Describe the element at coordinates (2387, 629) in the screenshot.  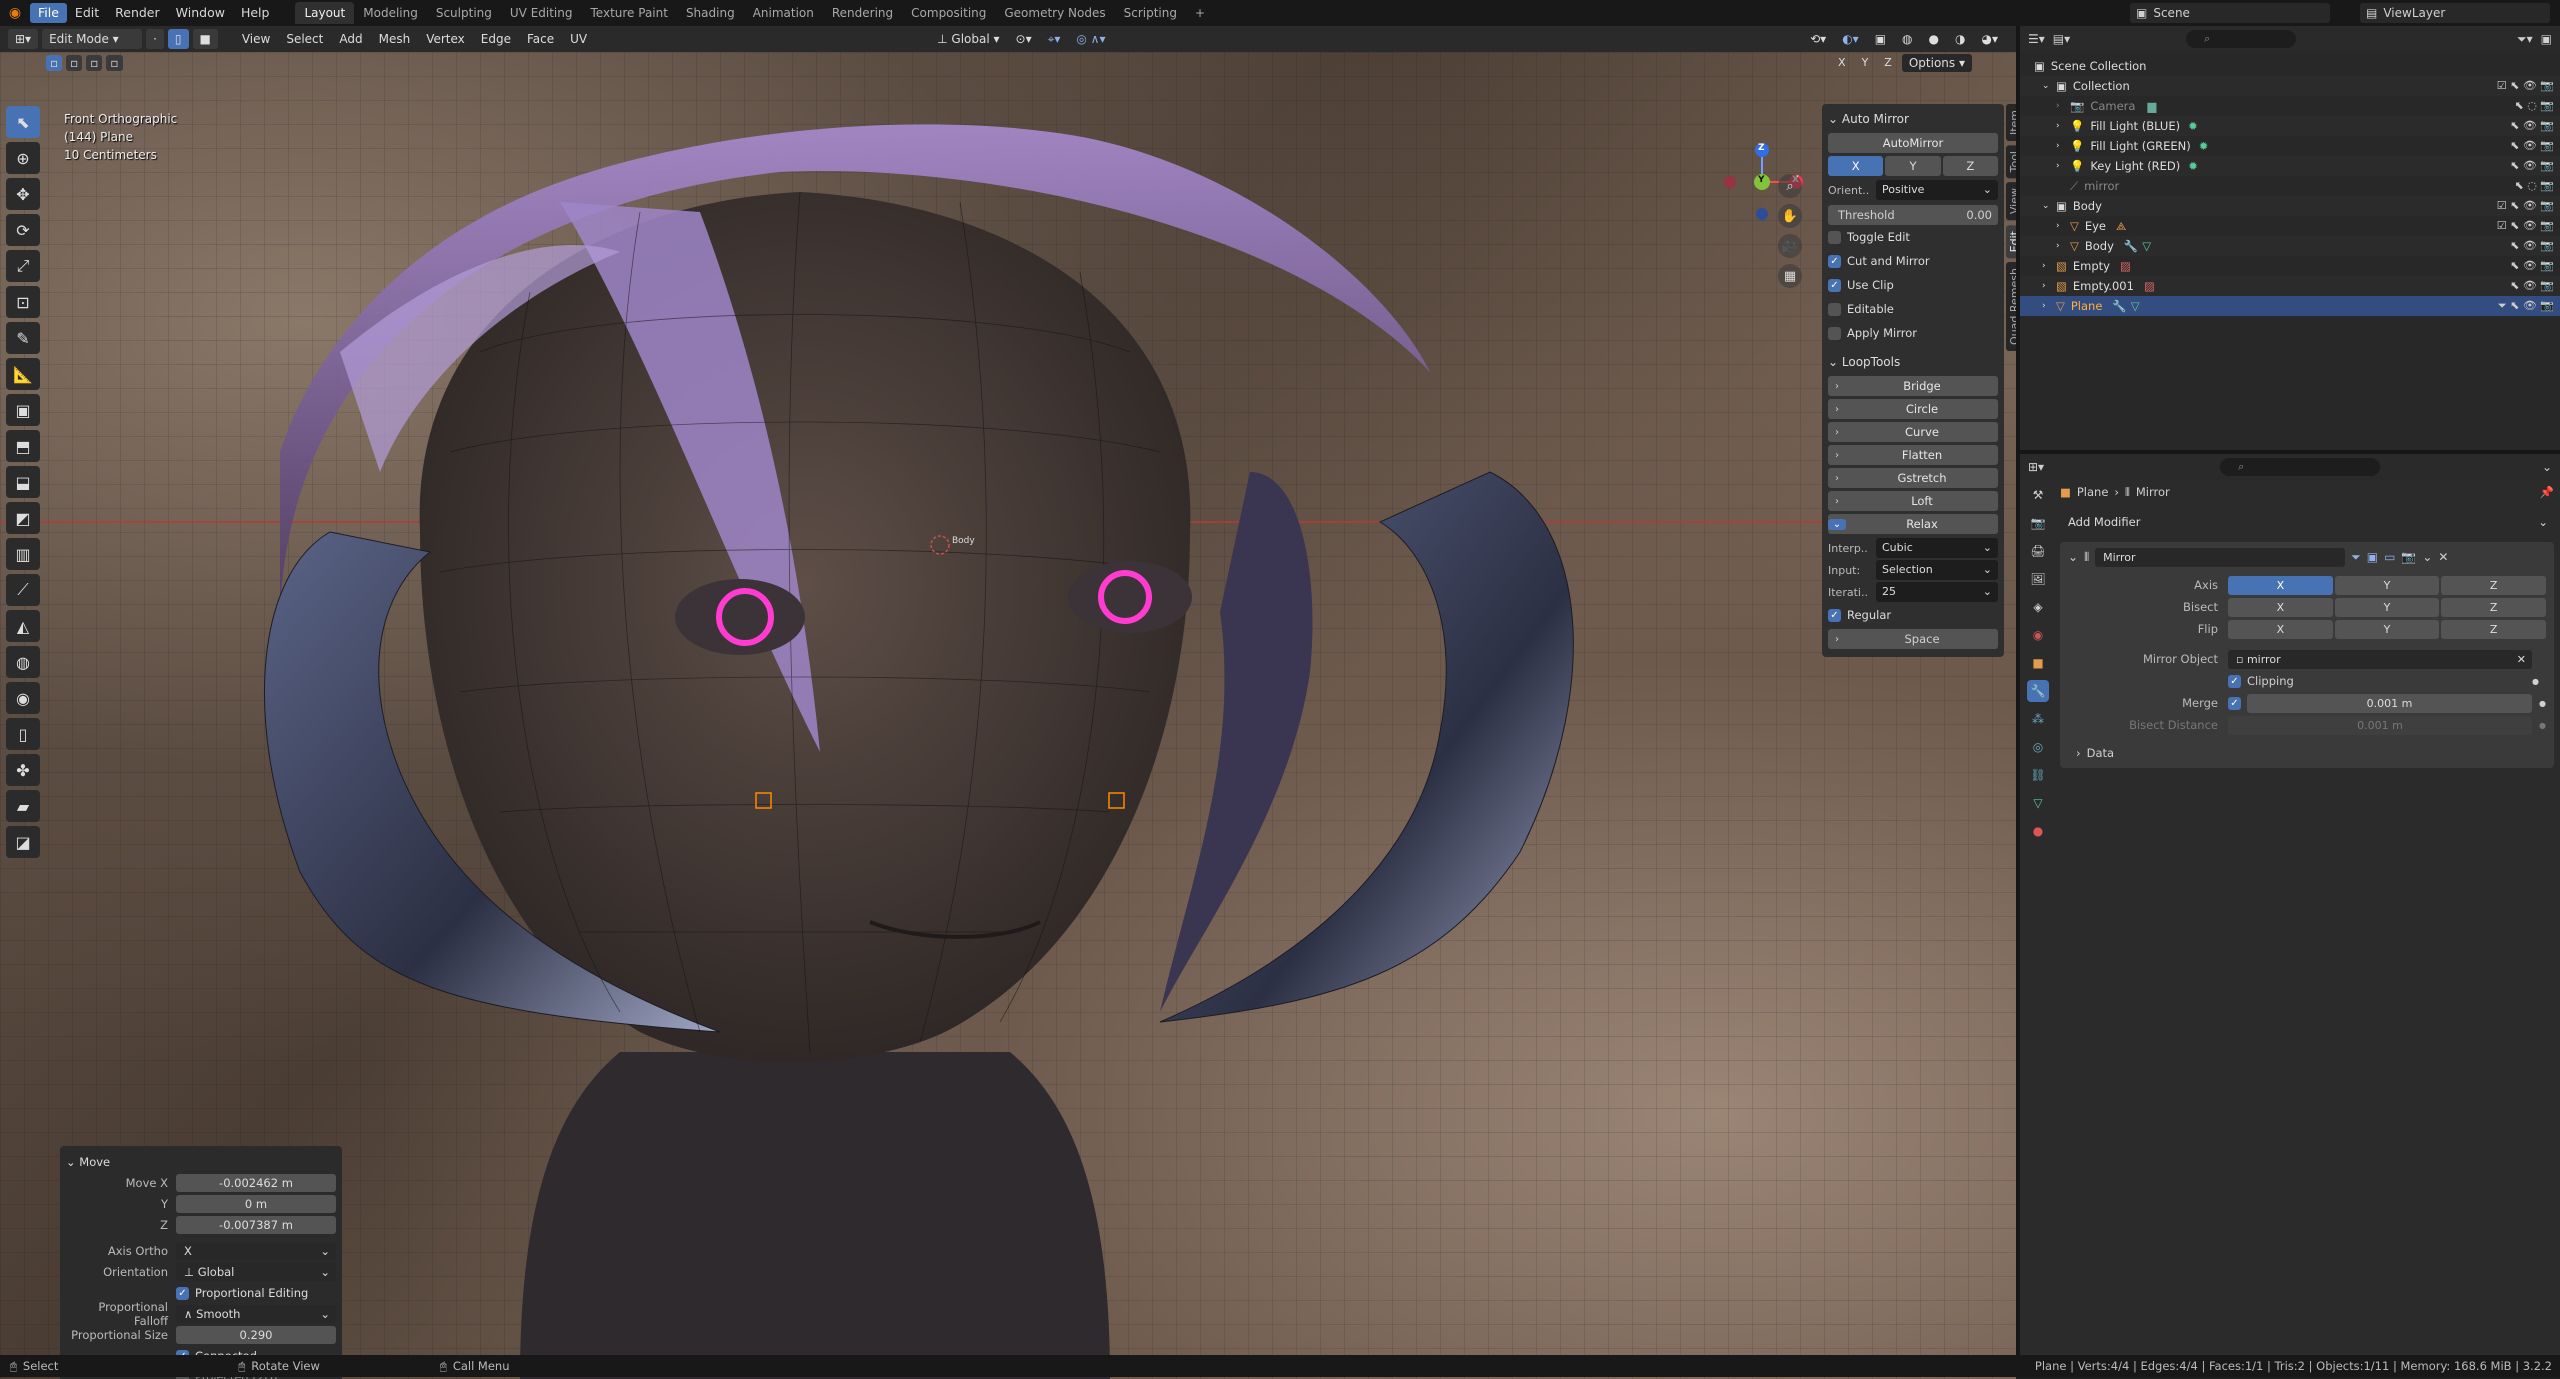
I see `flip-y-toggle: Y` at that location.